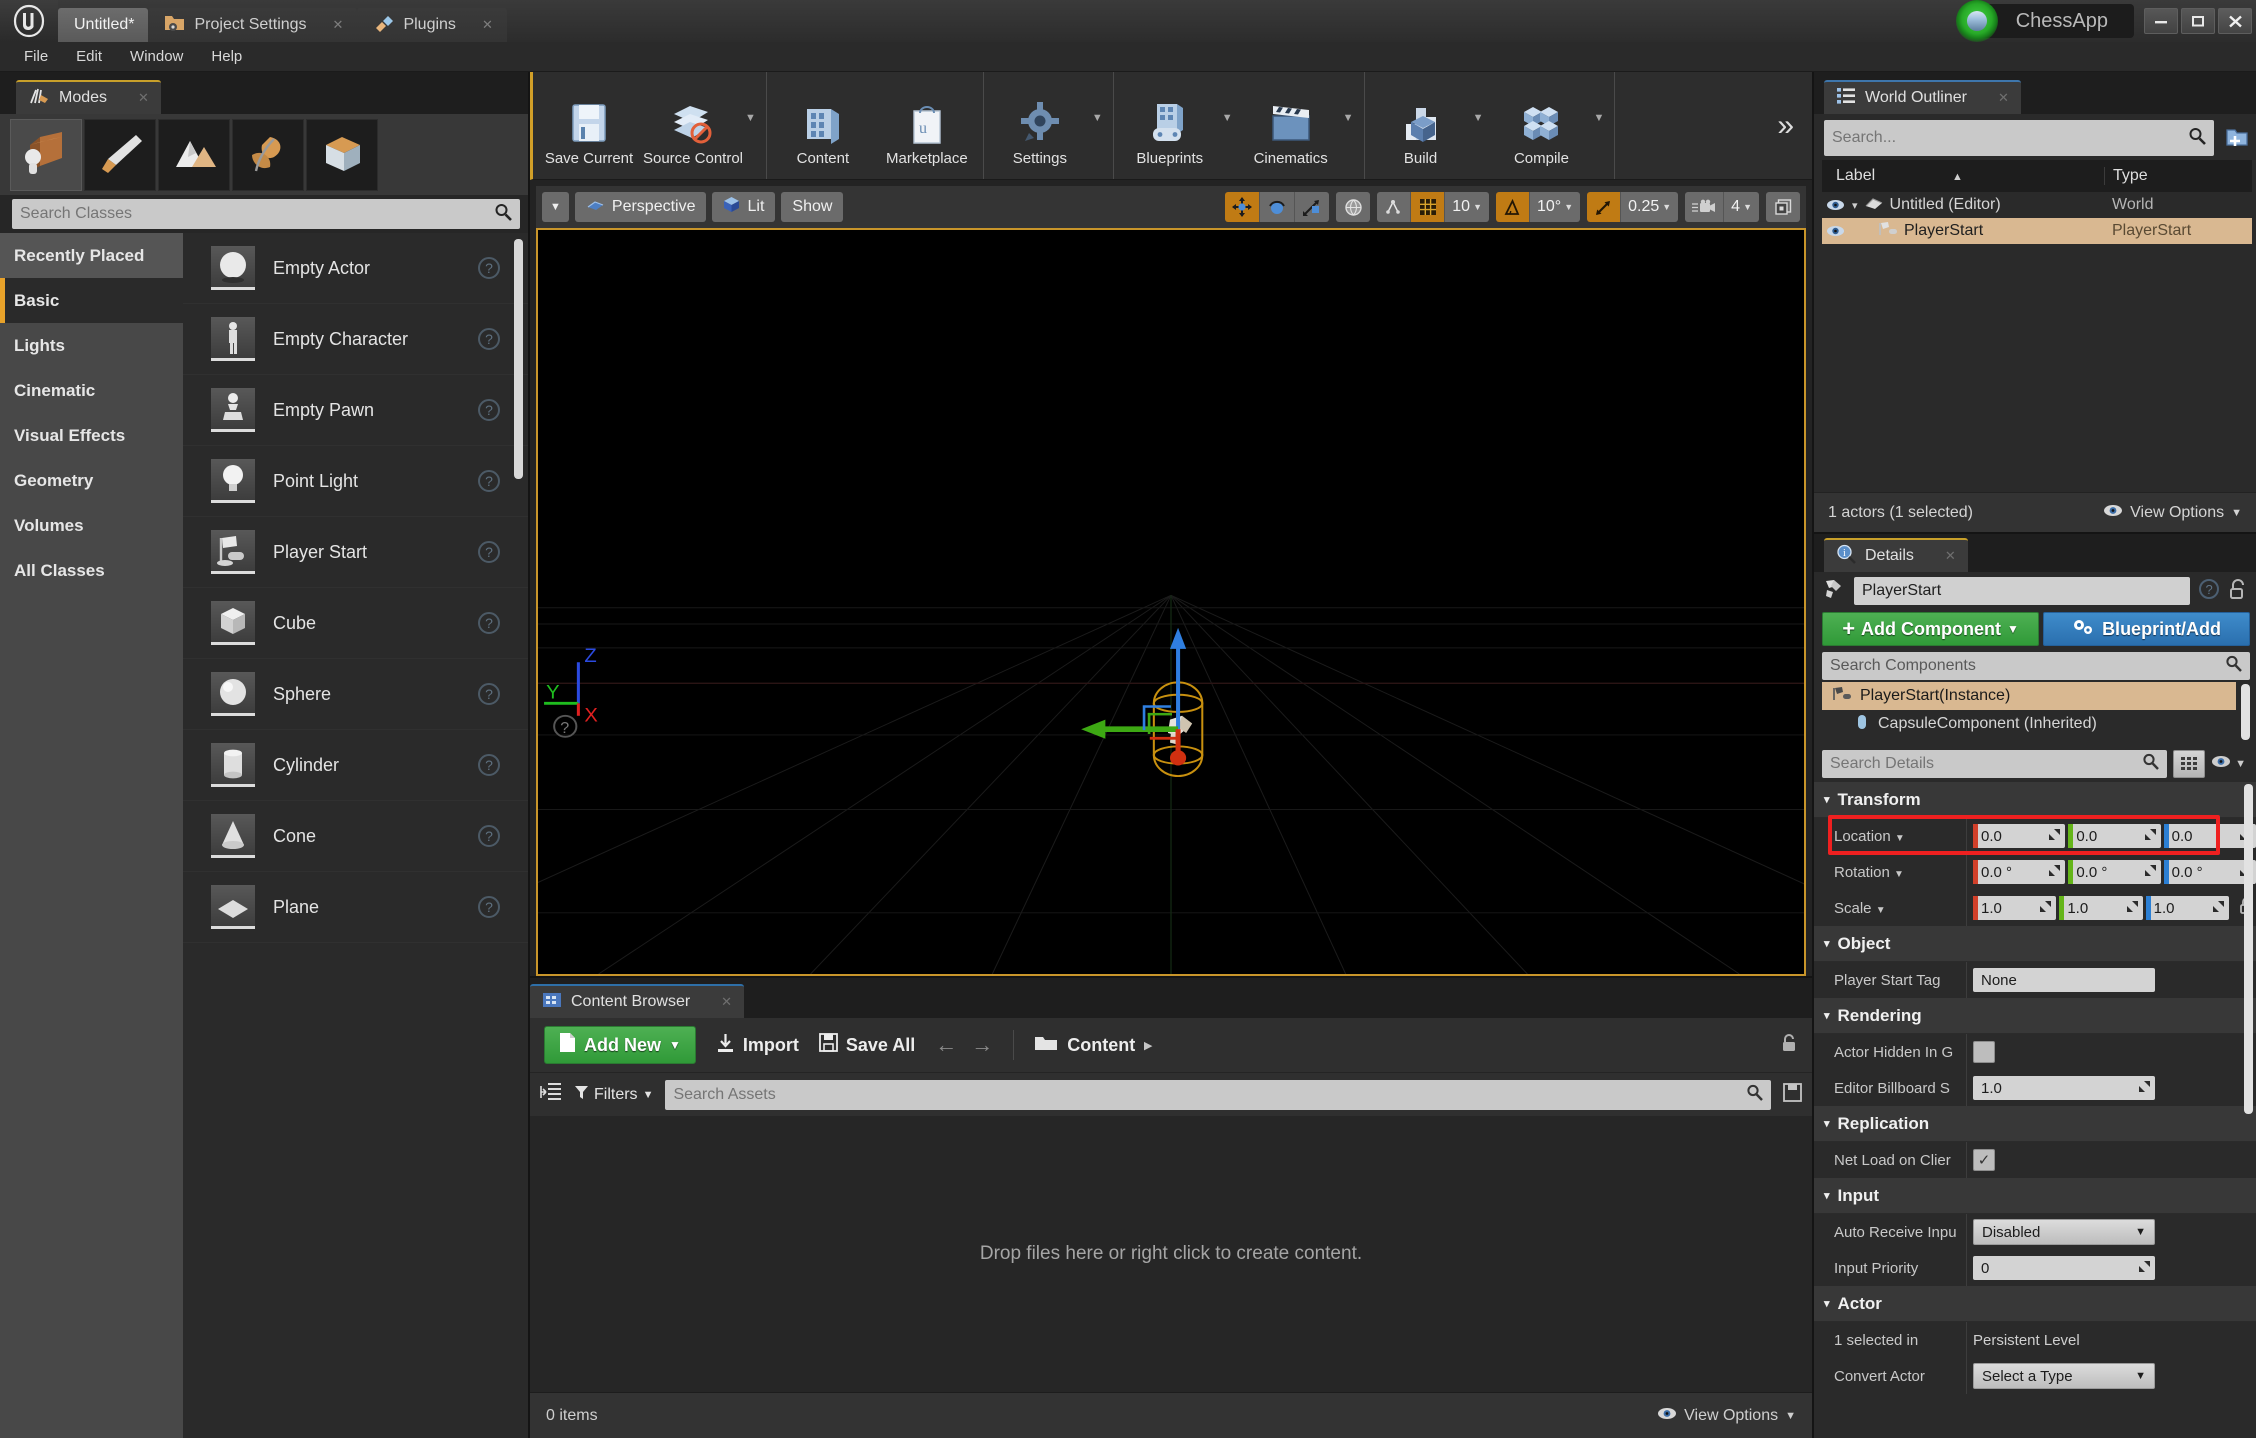 Image resolution: width=2256 pixels, height=1438 pixels. What do you see at coordinates (355, 623) in the screenshot?
I see `placement-item-cube: Cube ?` at bounding box center [355, 623].